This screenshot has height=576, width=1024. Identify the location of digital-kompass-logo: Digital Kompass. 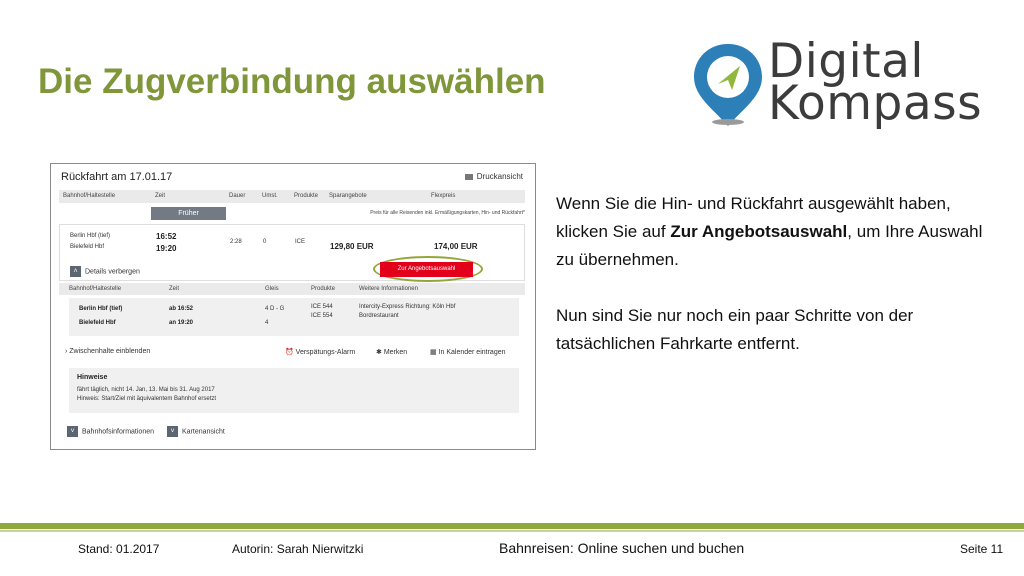
(840, 84).